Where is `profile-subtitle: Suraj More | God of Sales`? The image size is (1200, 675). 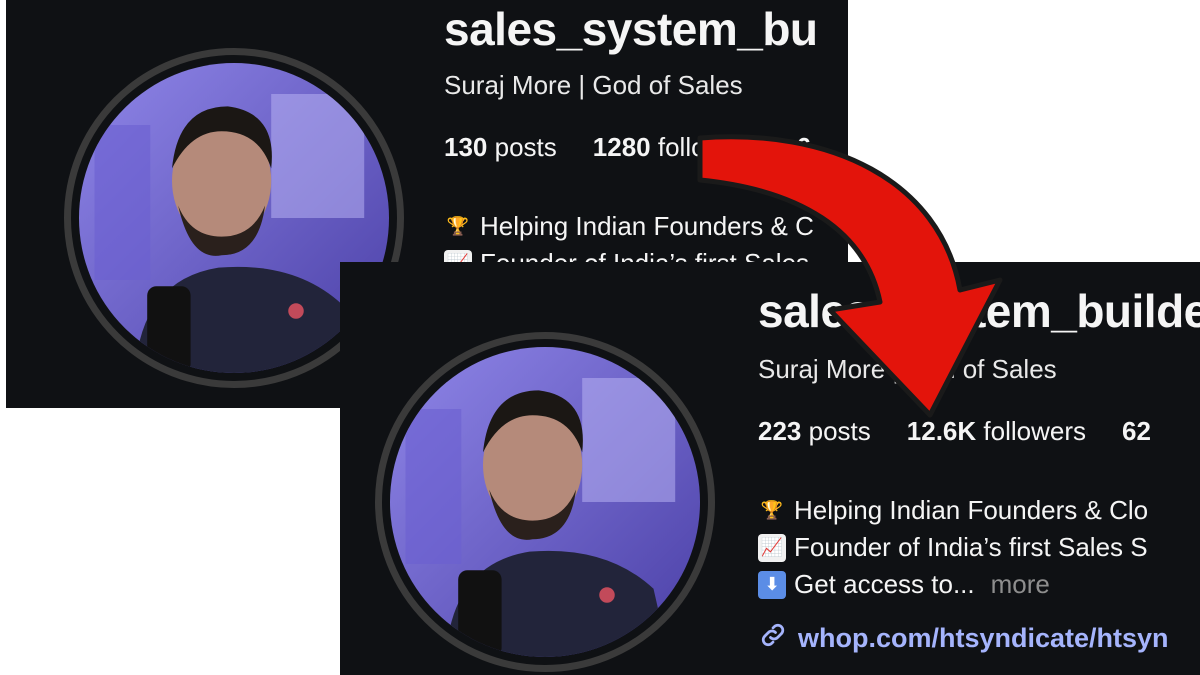 profile-subtitle: Suraj More | God of Sales is located at coordinates (593, 85).